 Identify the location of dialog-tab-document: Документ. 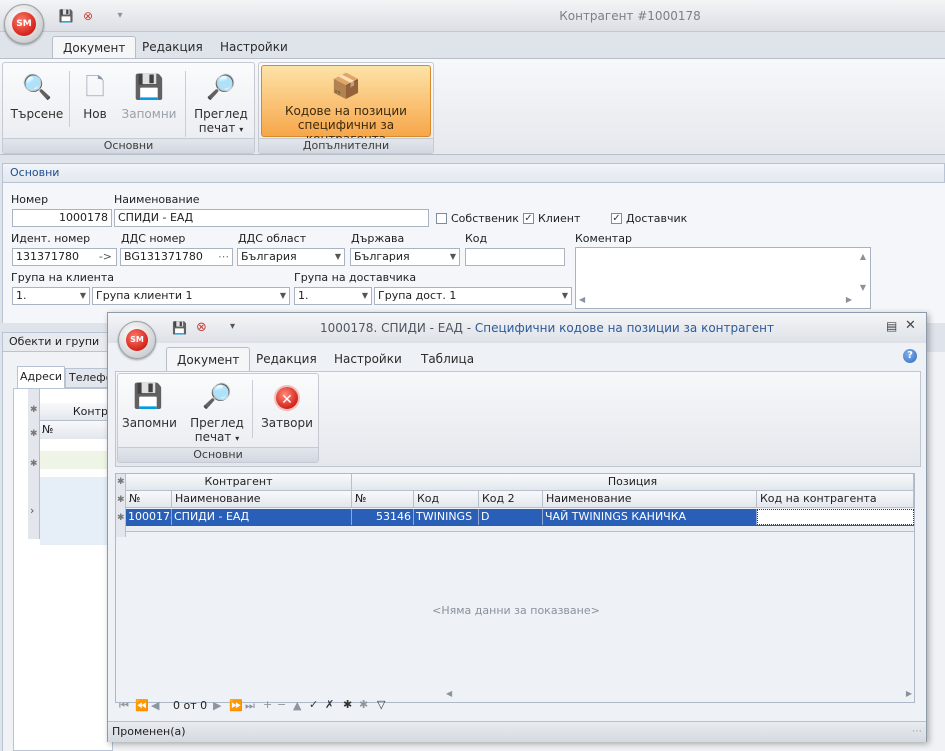
(208, 359).